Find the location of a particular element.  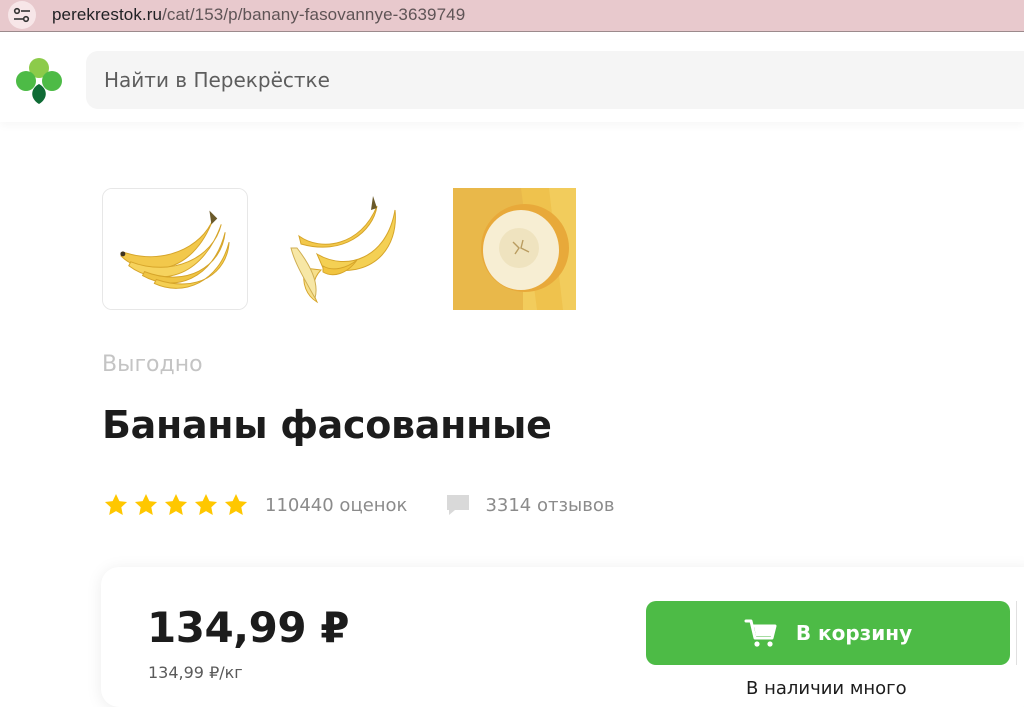

search-placeholder: Найти в Перекрёстке is located at coordinates (217, 80).